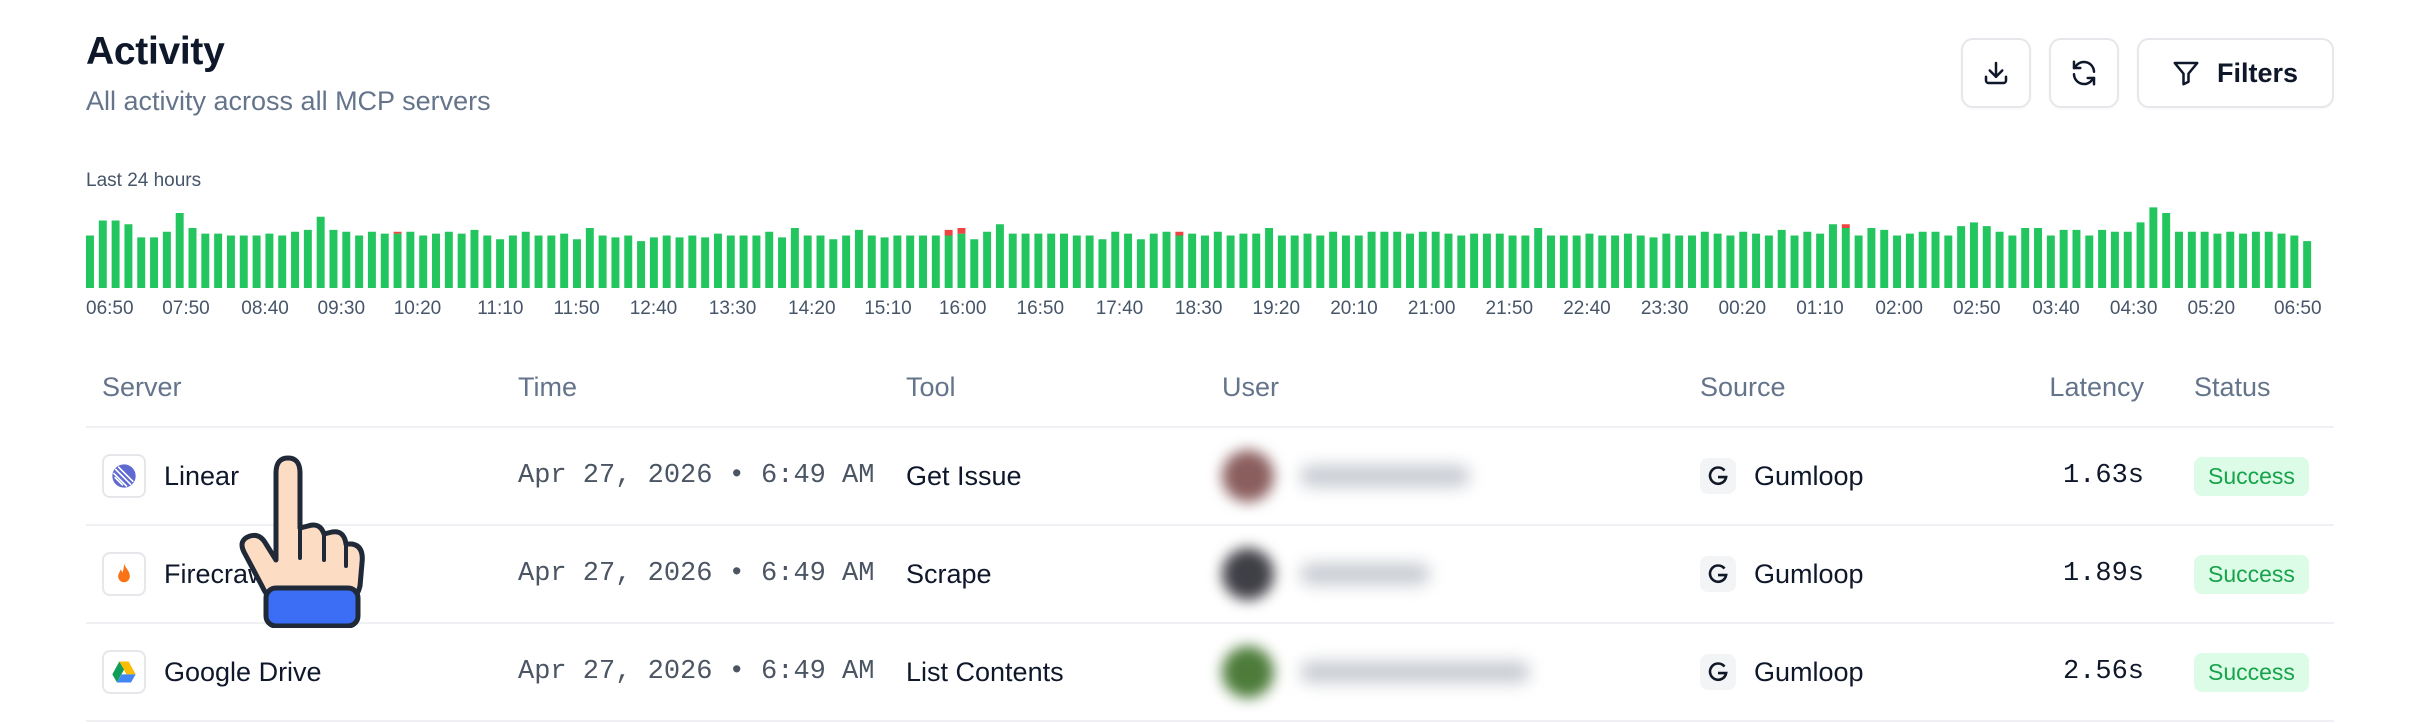 Image resolution: width=2424 pixels, height=724 pixels. What do you see at coordinates (931, 387) in the screenshot?
I see `column-header-tool: Tool` at bounding box center [931, 387].